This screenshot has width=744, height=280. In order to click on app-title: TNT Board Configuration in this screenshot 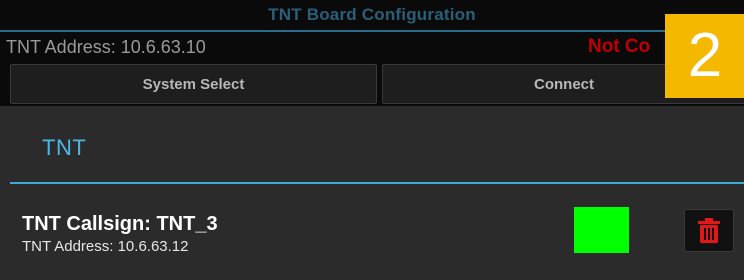, I will do `click(372, 14)`.